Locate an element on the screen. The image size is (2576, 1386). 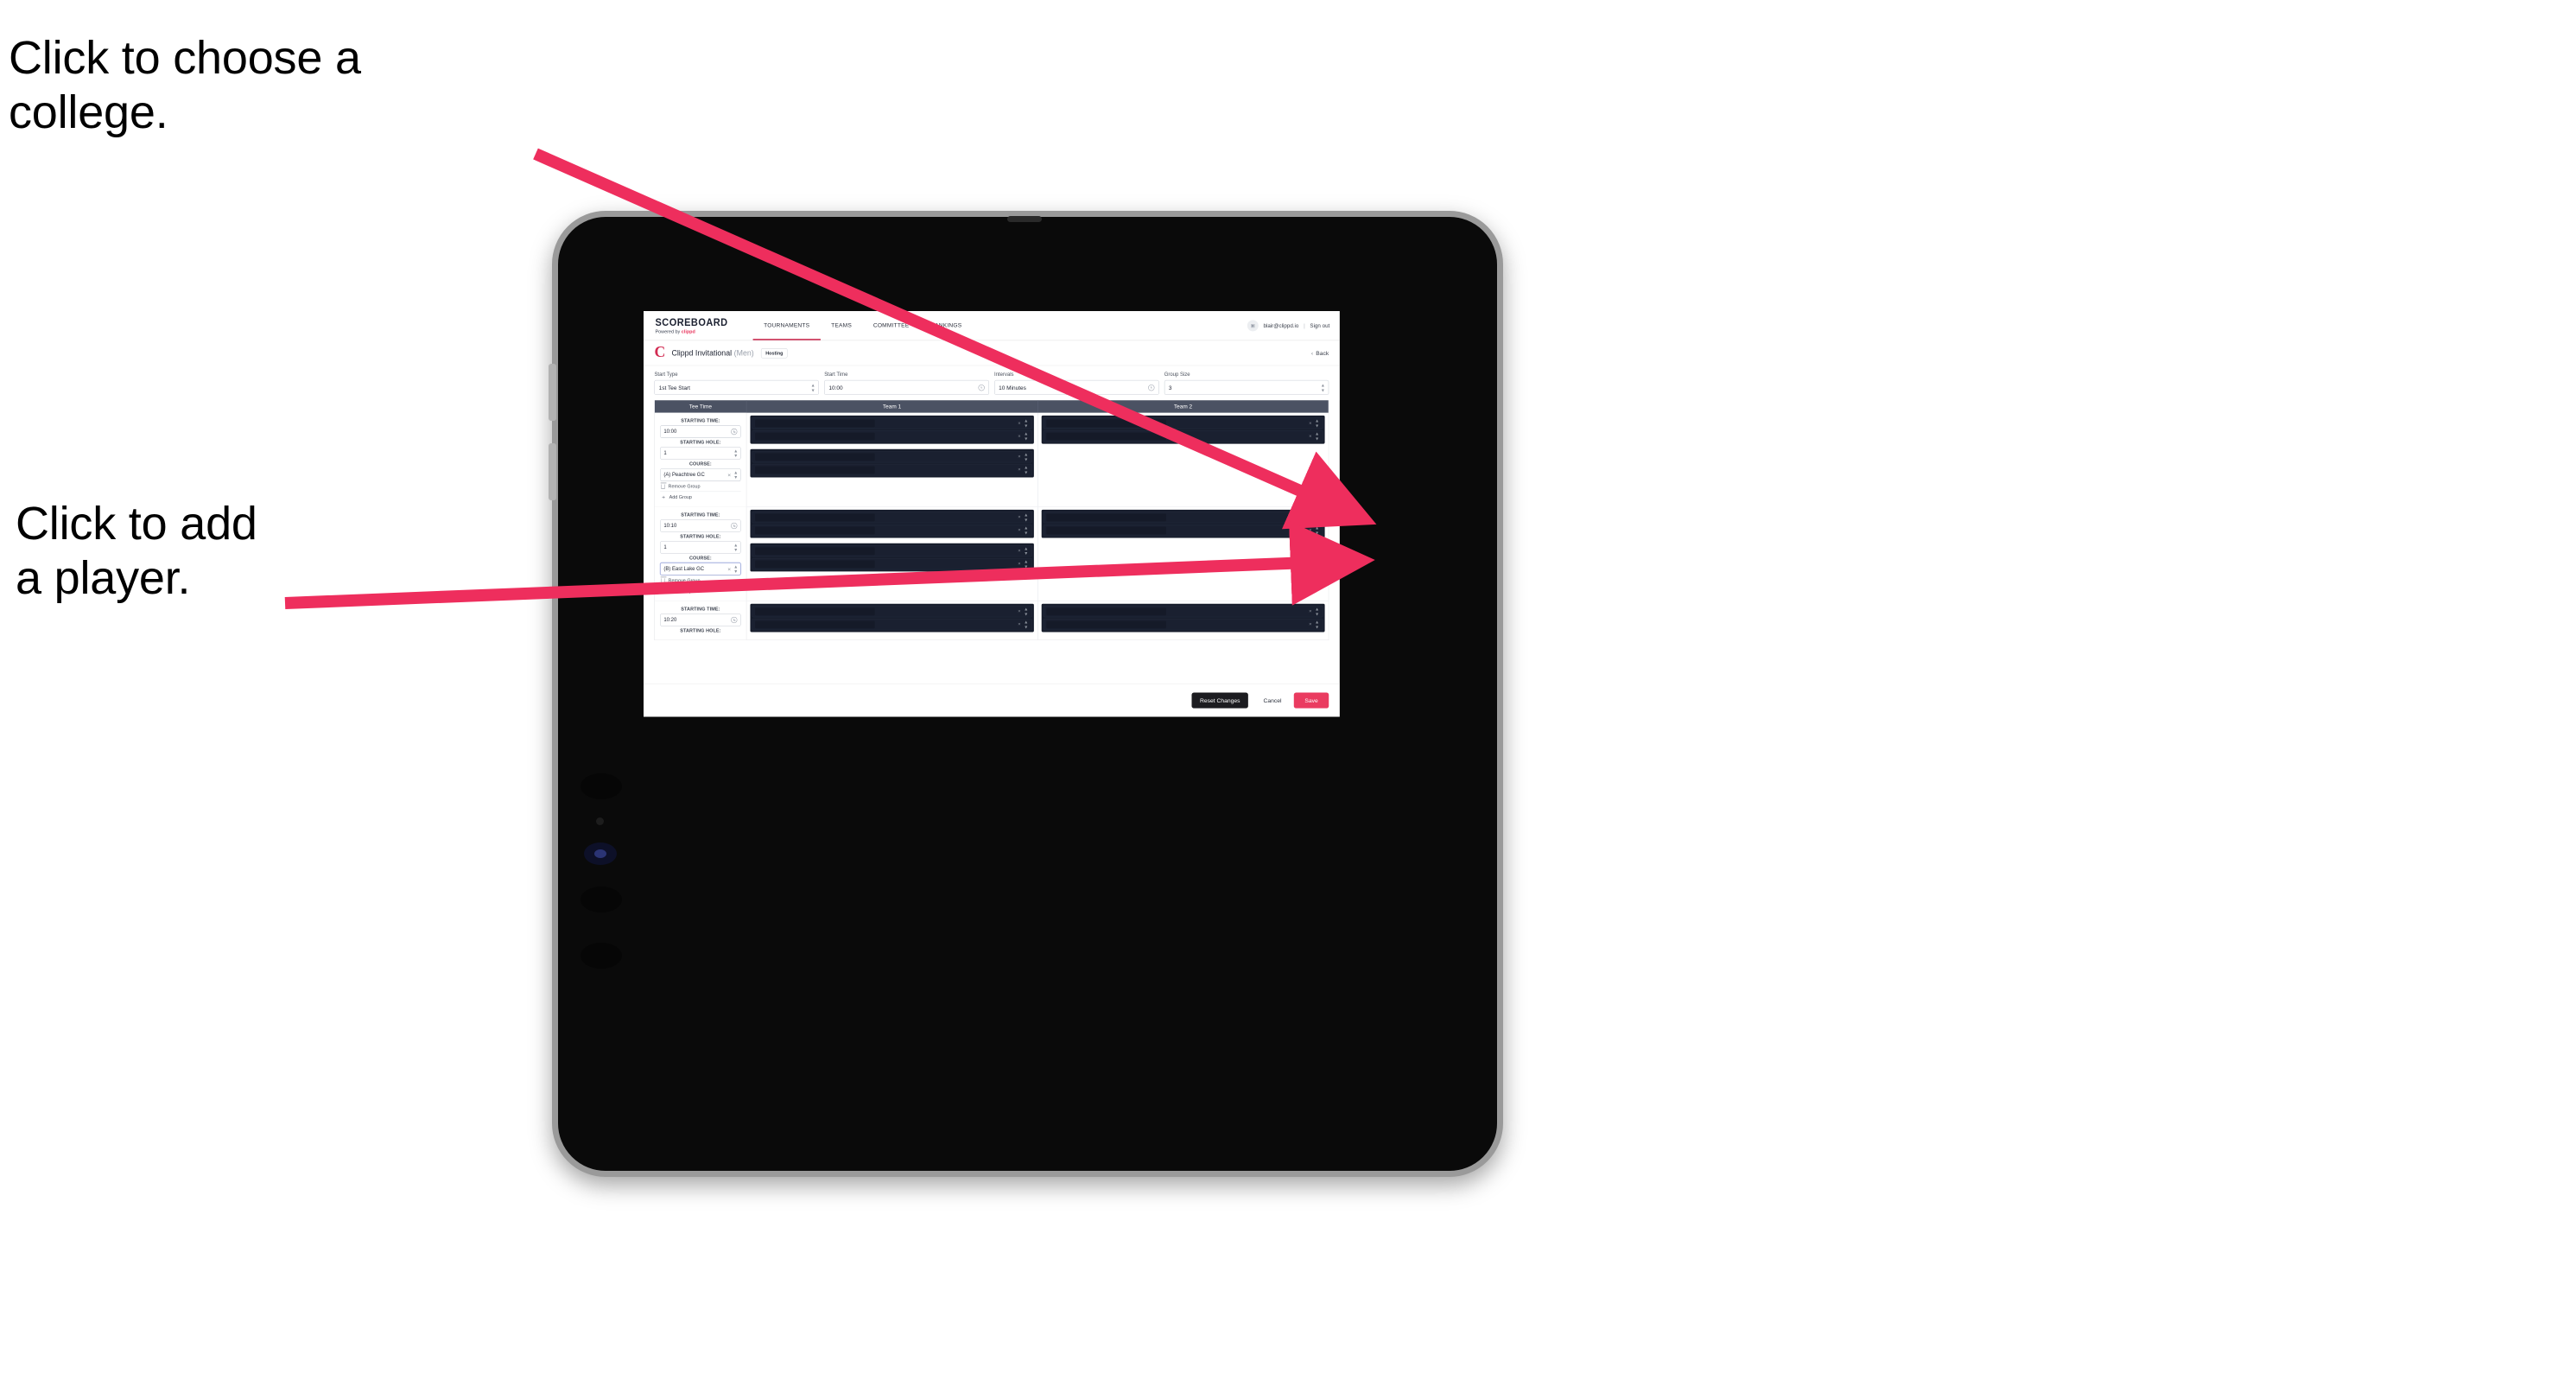
player-actions: × ▴ ▾ is located at coordinates (1022, 423).